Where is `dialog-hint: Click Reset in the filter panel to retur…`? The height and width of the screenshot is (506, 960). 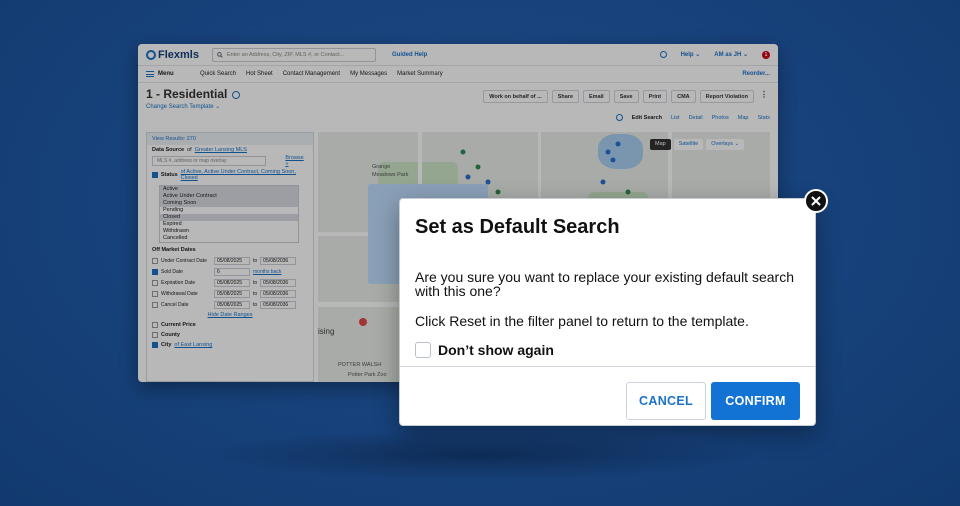 dialog-hint: Click Reset in the filter panel to retur… is located at coordinates (582, 321).